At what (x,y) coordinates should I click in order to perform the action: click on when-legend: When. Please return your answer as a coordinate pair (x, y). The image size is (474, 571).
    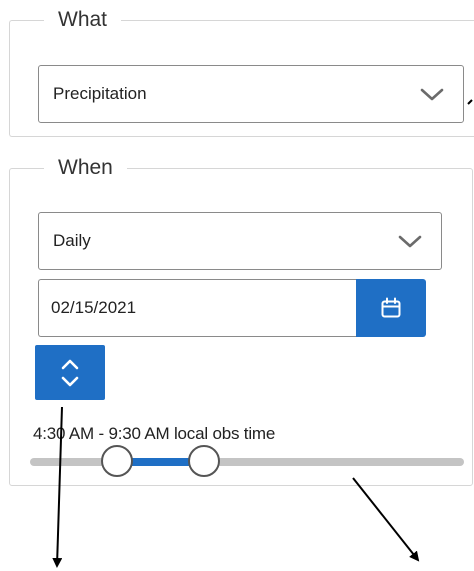
    Looking at the image, I should click on (85, 168).